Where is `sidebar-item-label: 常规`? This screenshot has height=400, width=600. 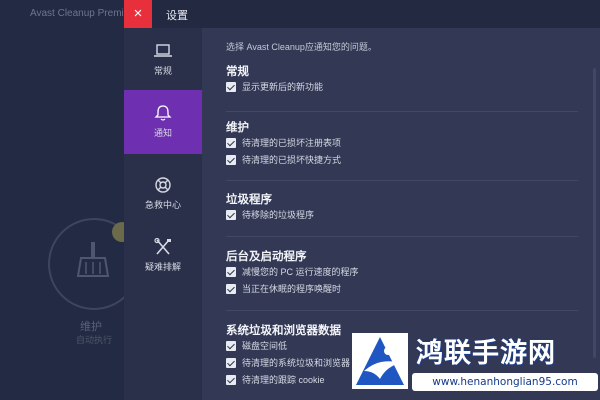 sidebar-item-label: 常规 is located at coordinates (162, 71).